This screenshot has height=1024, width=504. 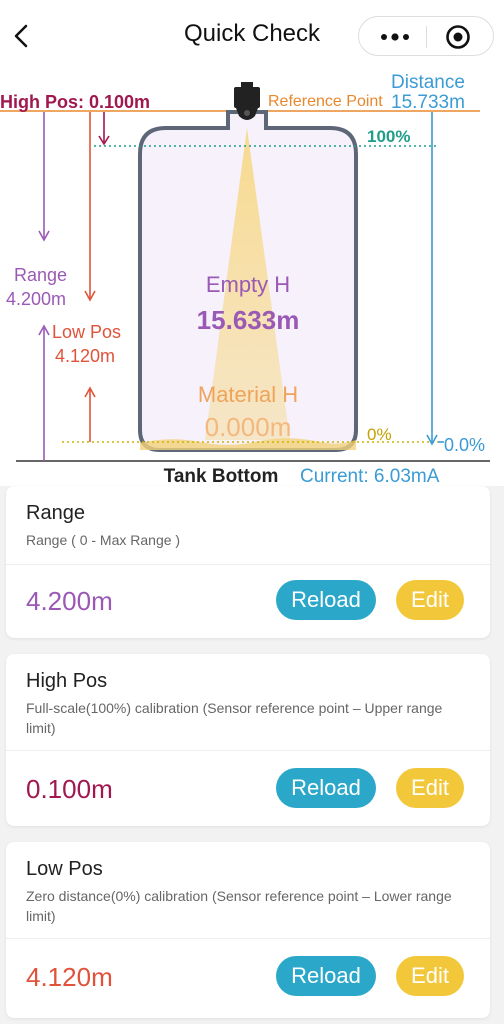 What do you see at coordinates (248, 320) in the screenshot?
I see `empty-h-value: 15.633m` at bounding box center [248, 320].